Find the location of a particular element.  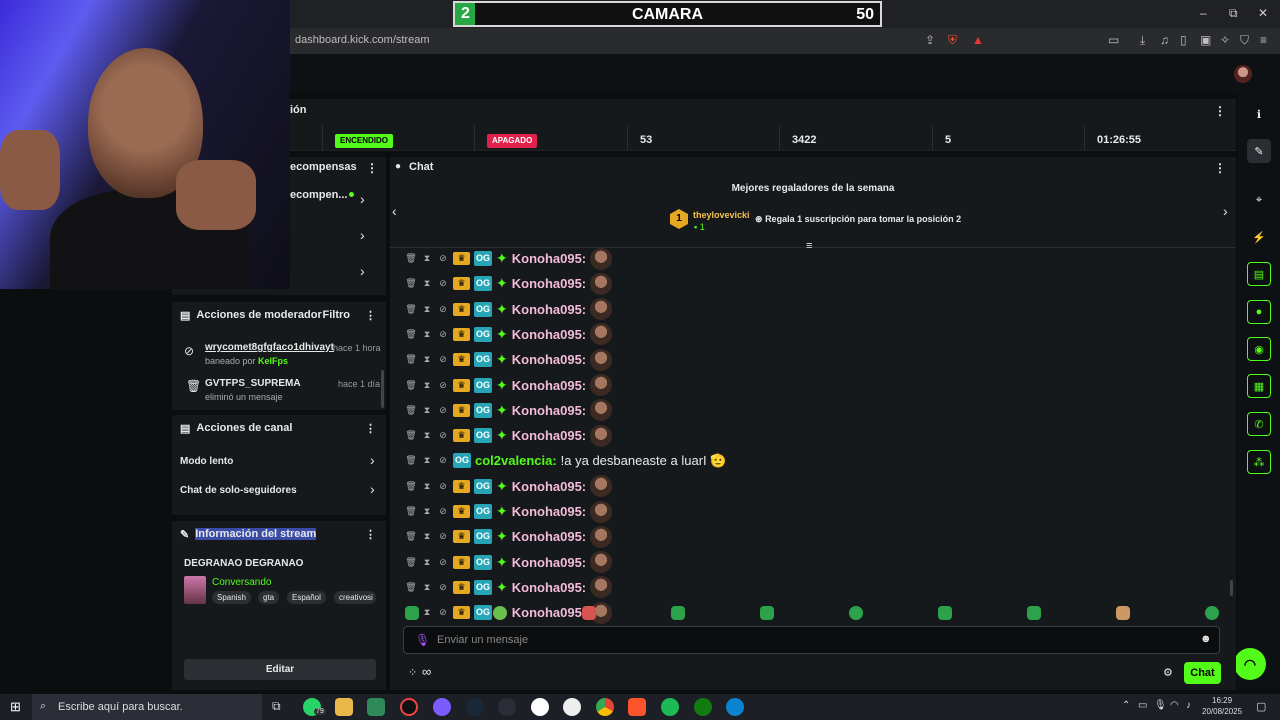

info-icon: ℹ is located at coordinates (1259, 114).